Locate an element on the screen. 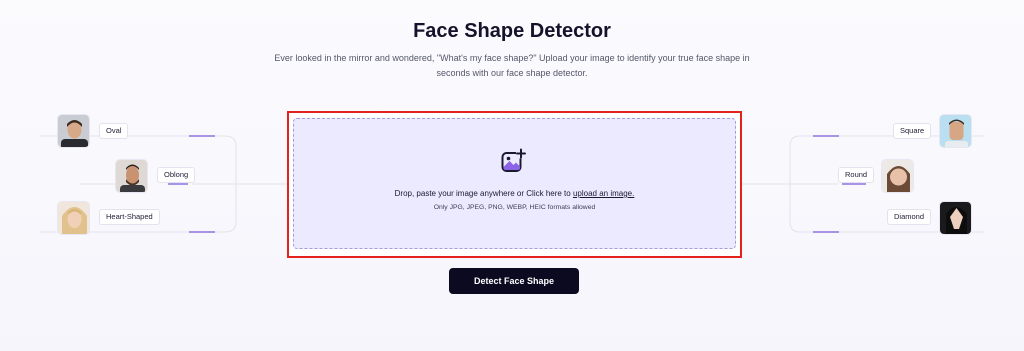 The image size is (1024, 351). detect-face-shape-button: Detect Face Shape is located at coordinates (514, 281).